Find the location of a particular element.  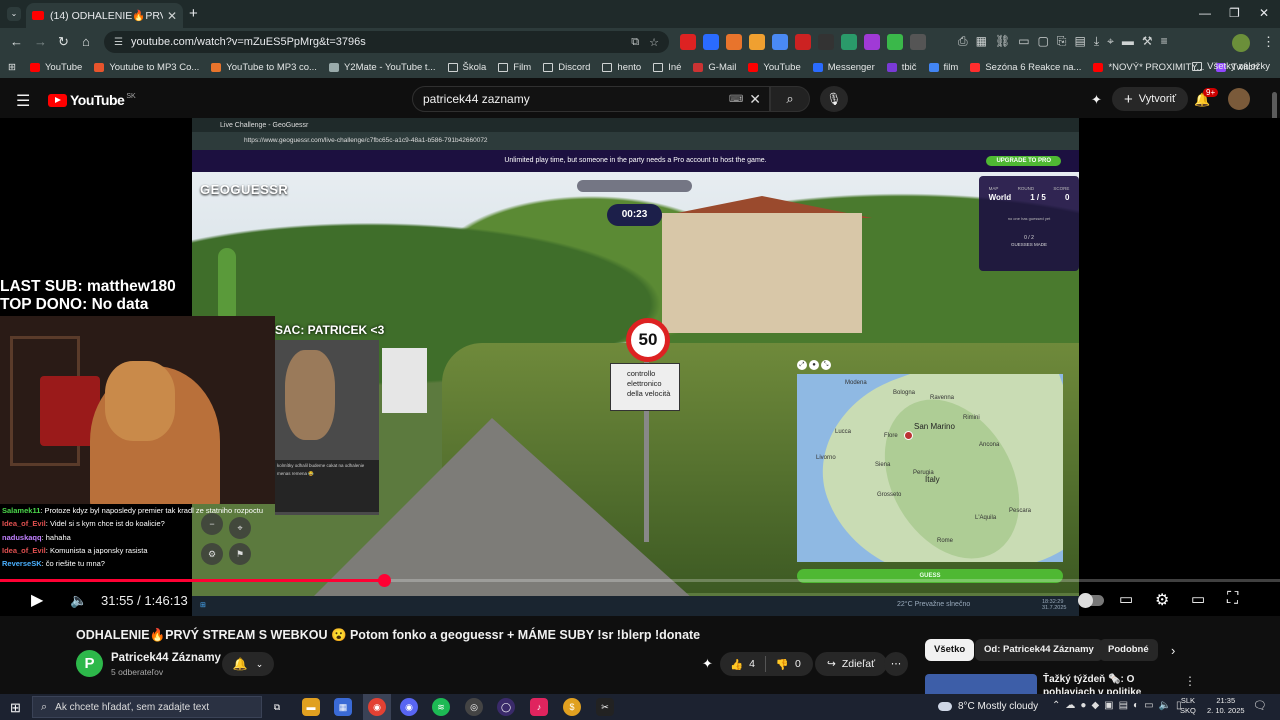

settings-gear-icon: ⚙ is located at coordinates (1162, 600).